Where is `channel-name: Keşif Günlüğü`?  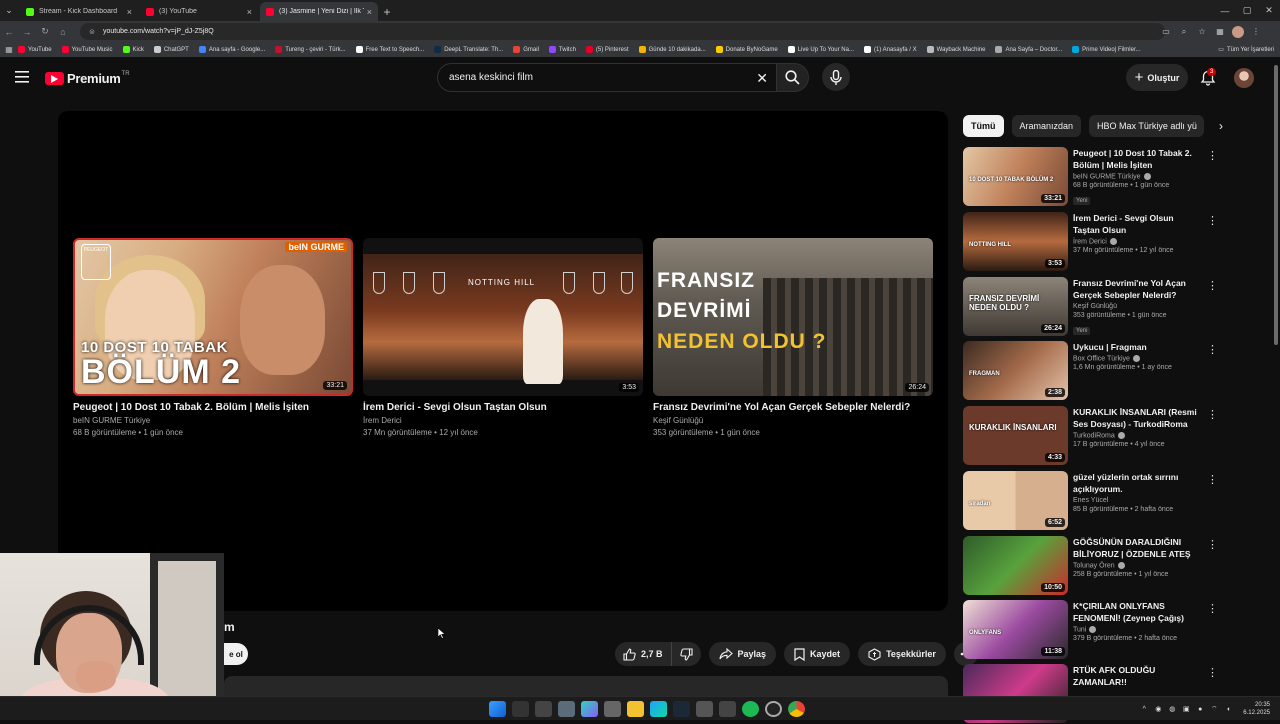
channel-name: Keşif Günlüğü is located at coordinates (1137, 306).